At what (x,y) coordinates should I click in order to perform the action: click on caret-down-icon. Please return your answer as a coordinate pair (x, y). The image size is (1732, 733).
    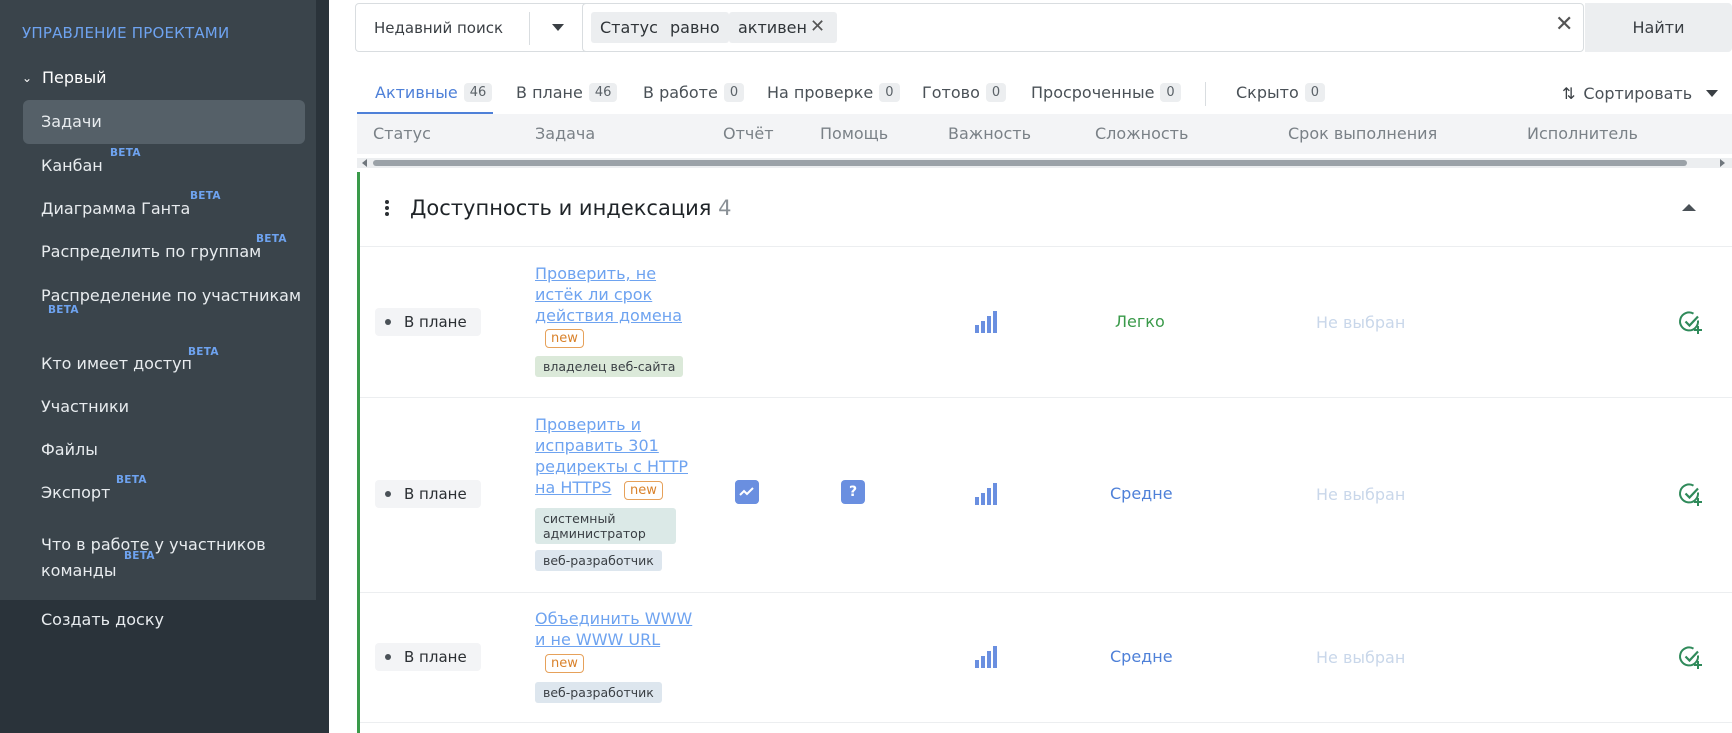
    Looking at the image, I should click on (558, 27).